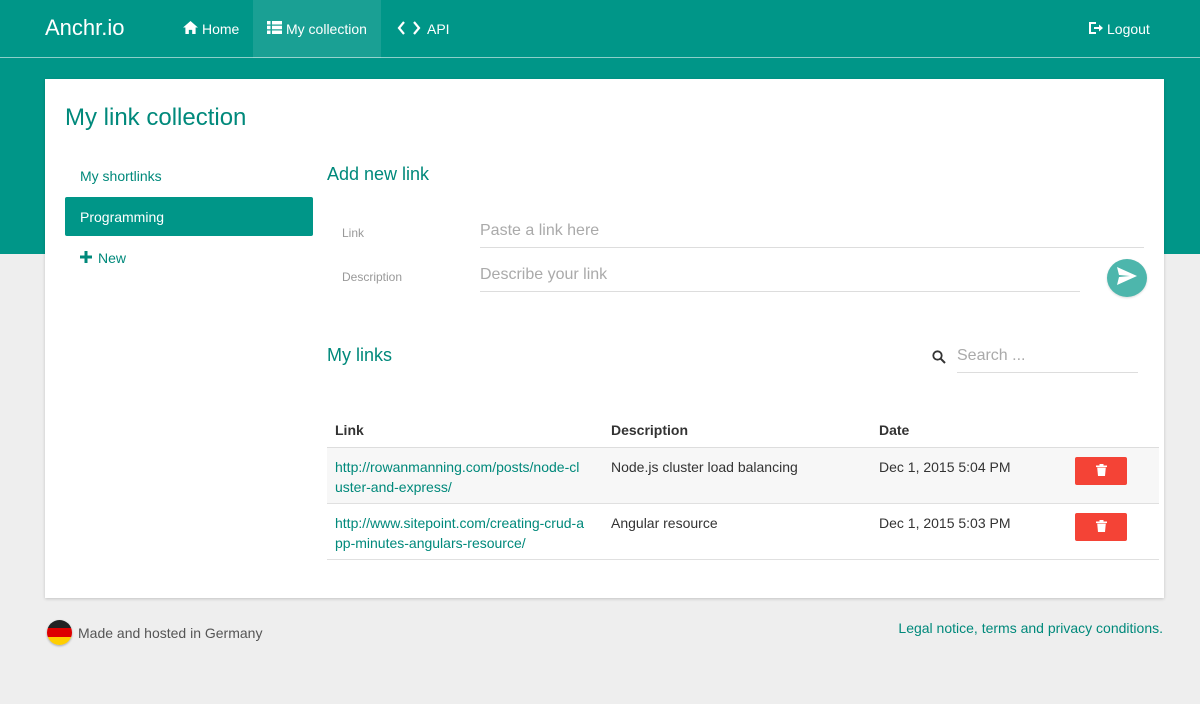 The height and width of the screenshot is (704, 1200). What do you see at coordinates (156, 117) in the screenshot?
I see `page-title: My link collection` at bounding box center [156, 117].